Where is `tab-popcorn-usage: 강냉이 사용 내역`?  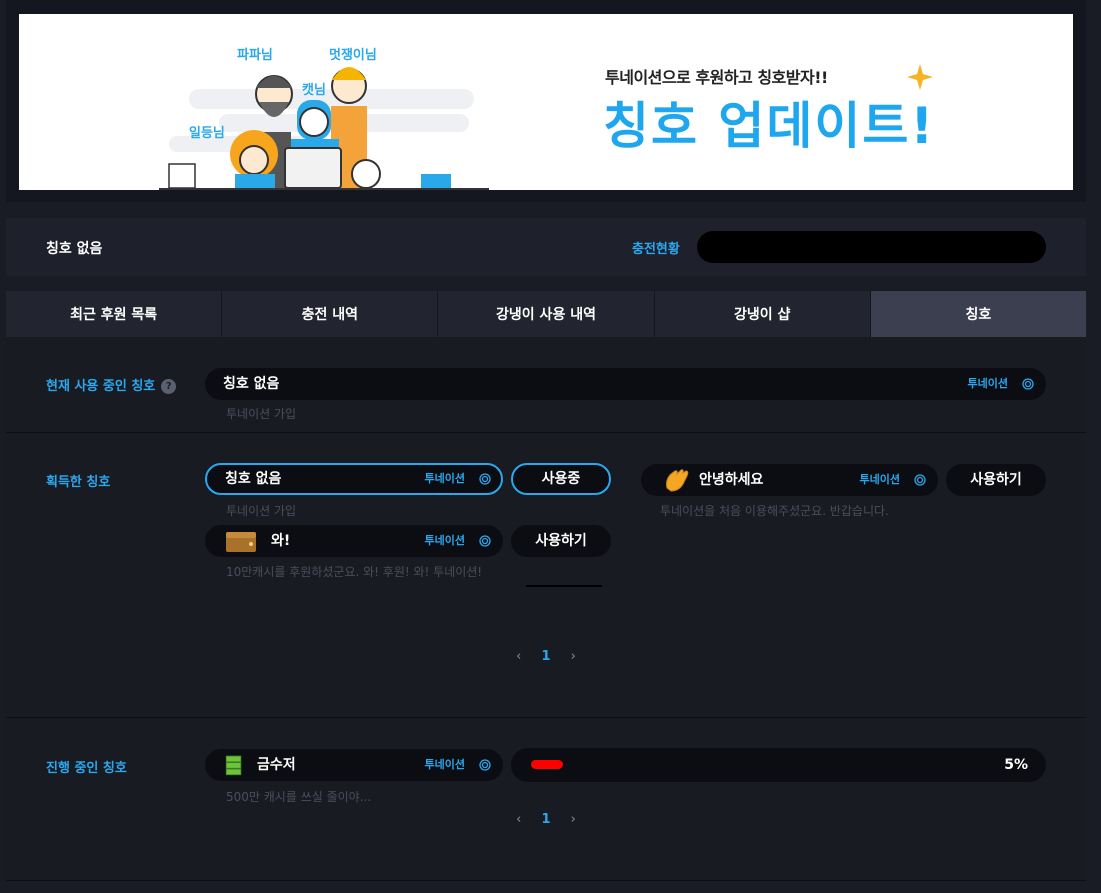 tab-popcorn-usage: 강냉이 사용 내역 is located at coordinates (546, 314).